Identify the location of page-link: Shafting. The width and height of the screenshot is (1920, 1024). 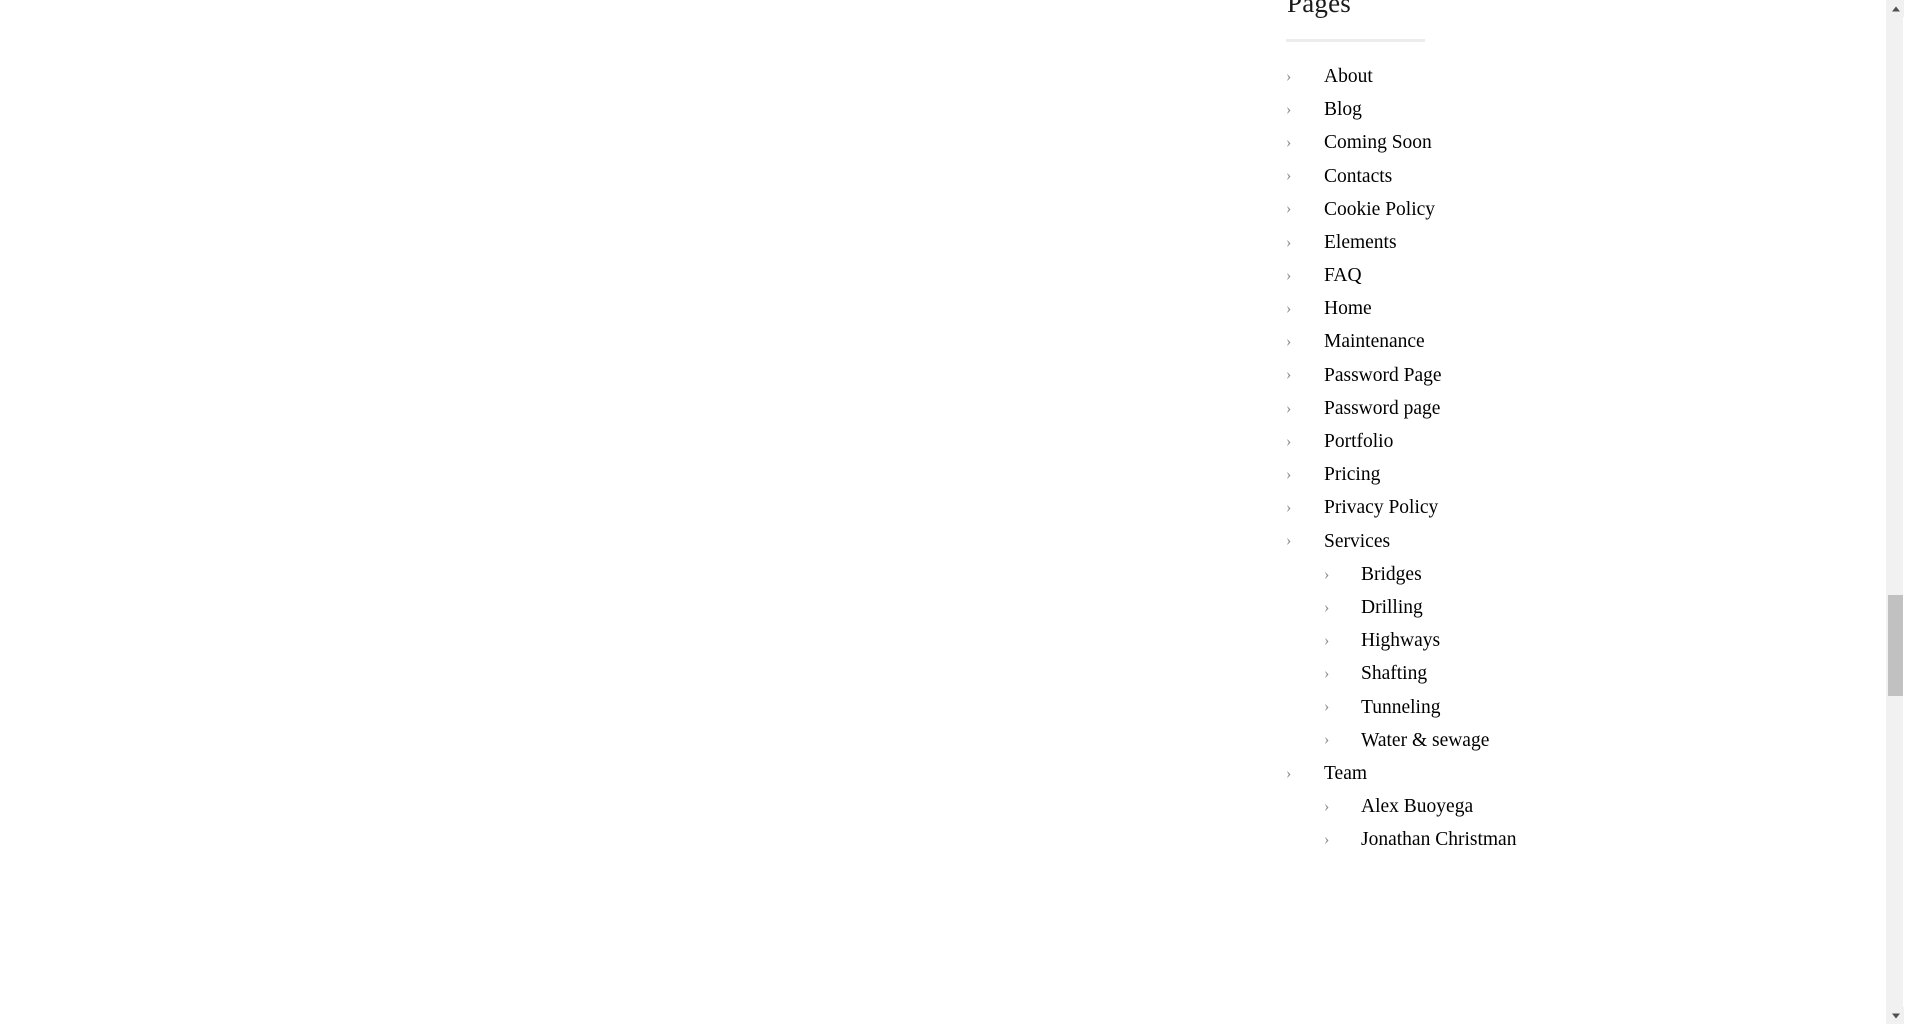
(1394, 673).